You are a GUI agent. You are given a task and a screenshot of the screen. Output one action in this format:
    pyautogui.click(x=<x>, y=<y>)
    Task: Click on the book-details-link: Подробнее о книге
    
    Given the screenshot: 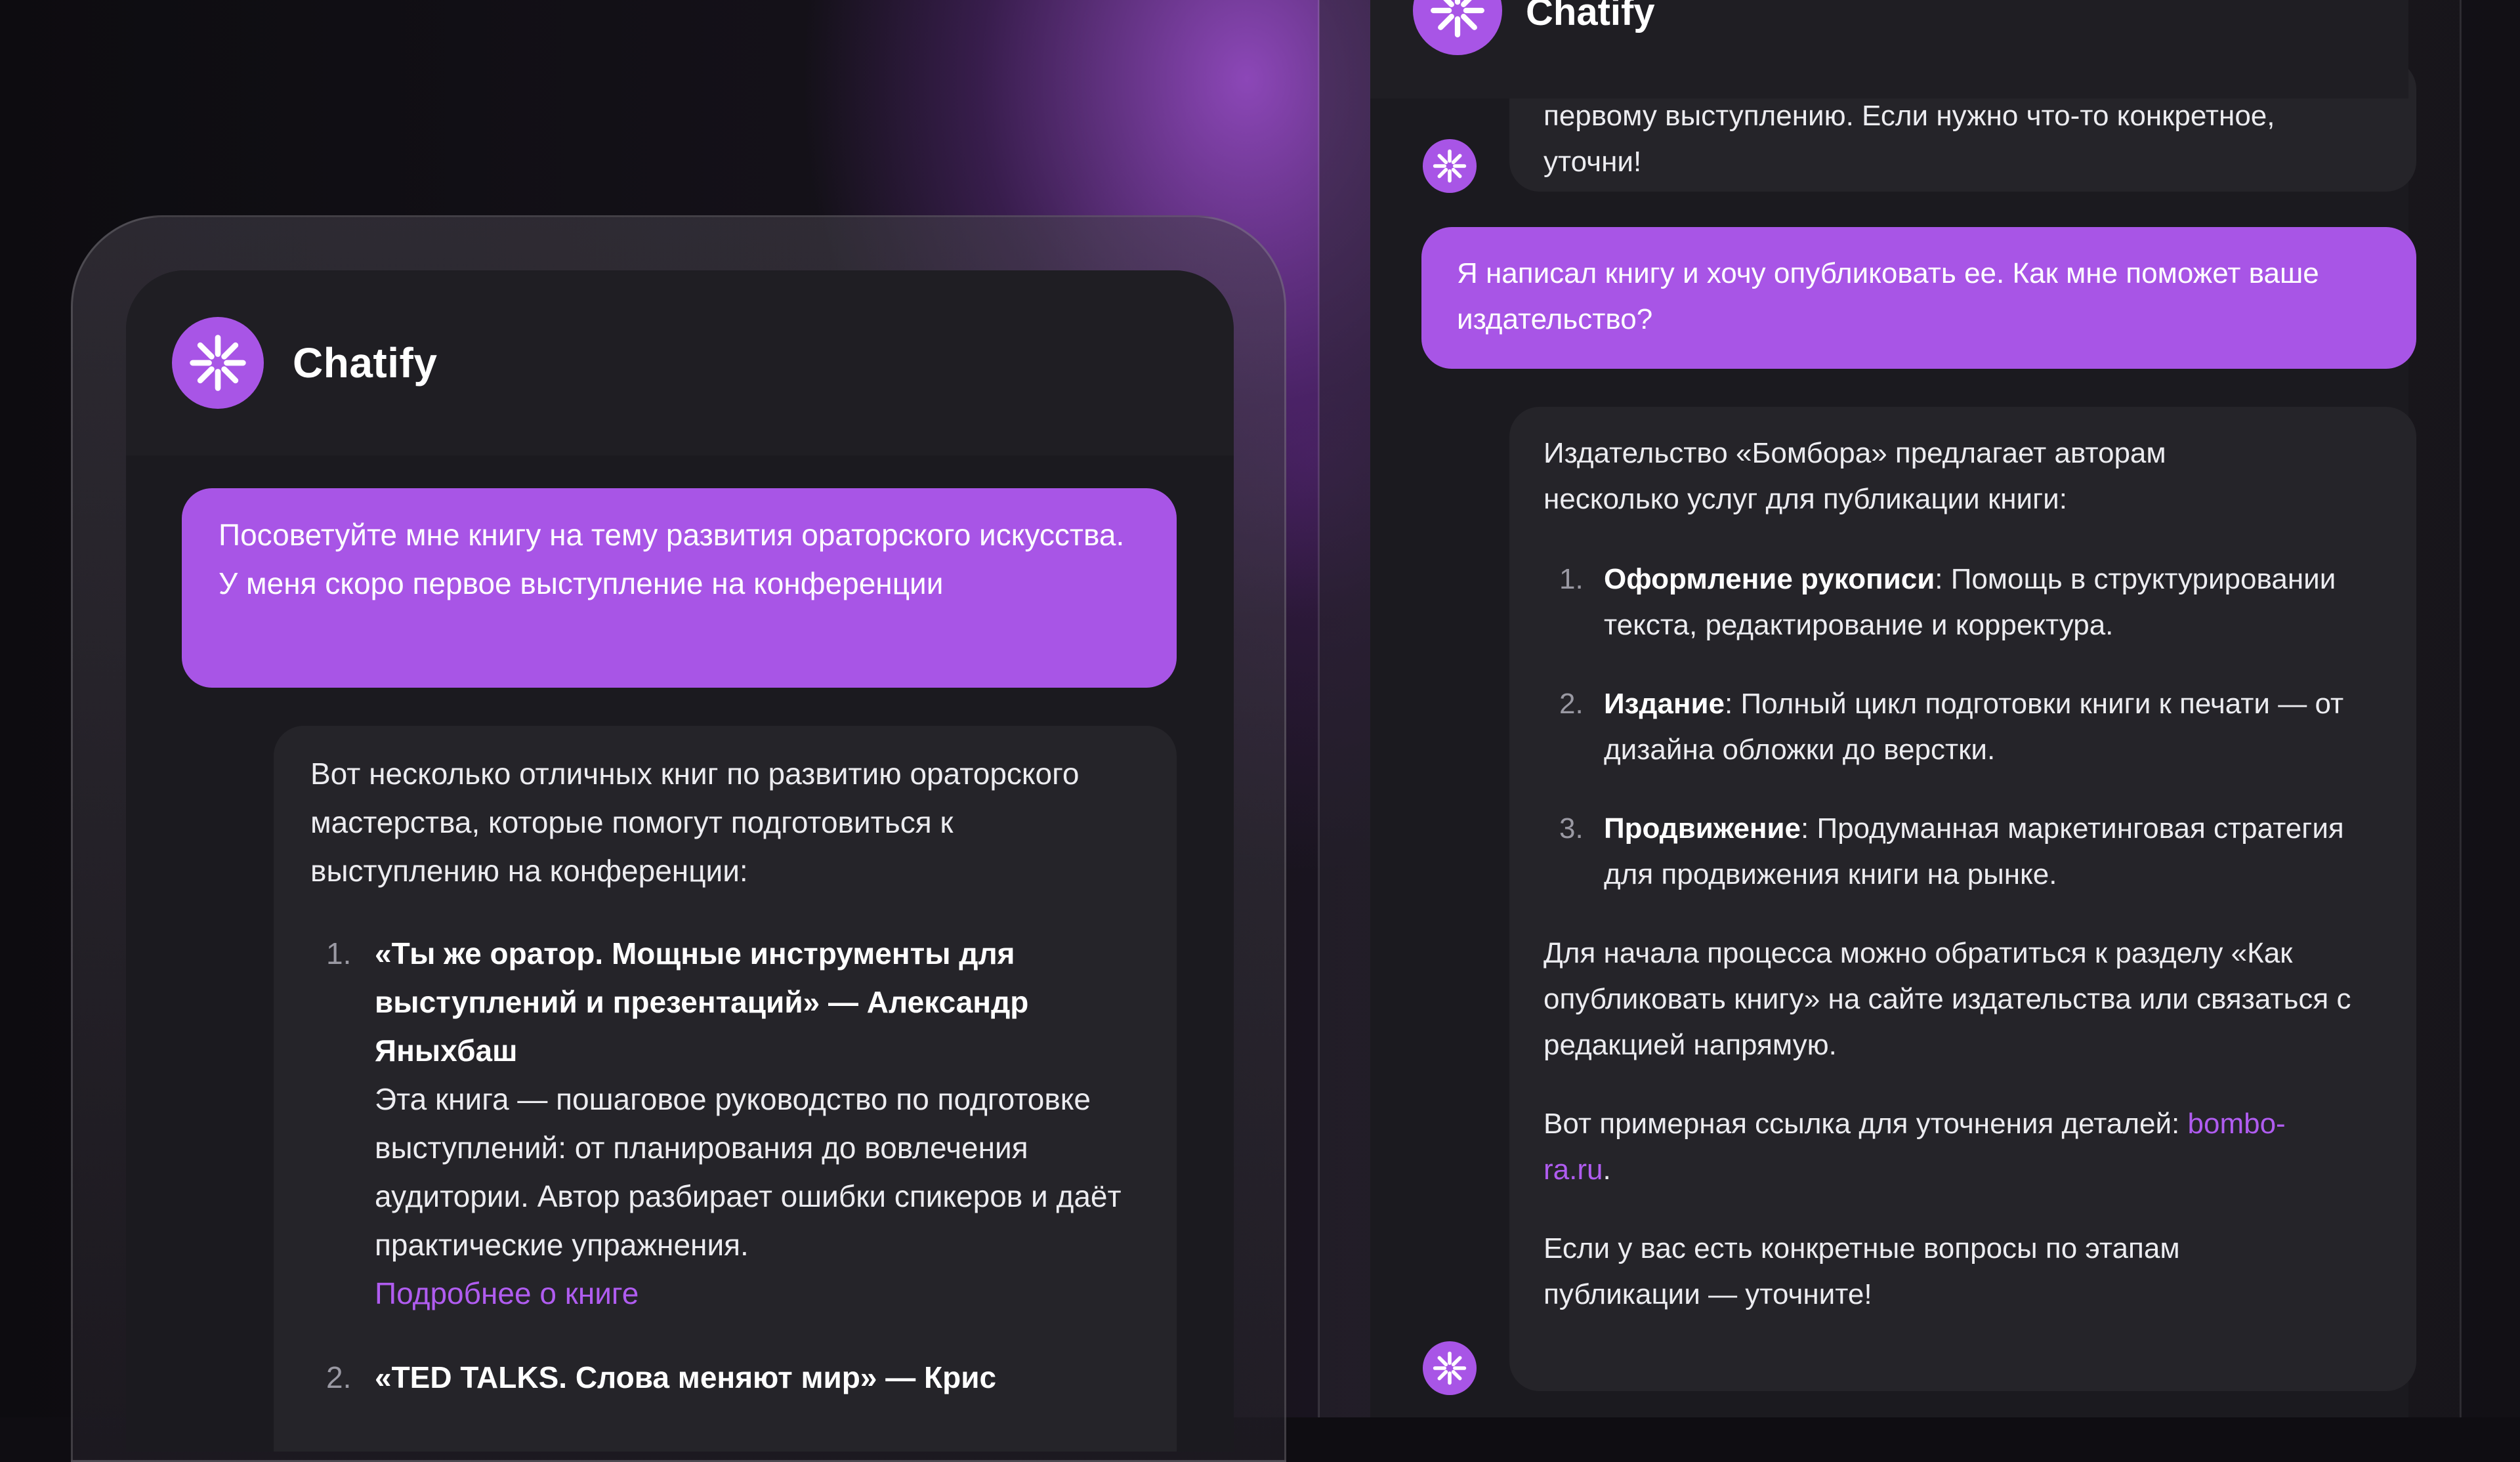 What is the action you would take?
    pyautogui.click(x=757, y=1293)
    